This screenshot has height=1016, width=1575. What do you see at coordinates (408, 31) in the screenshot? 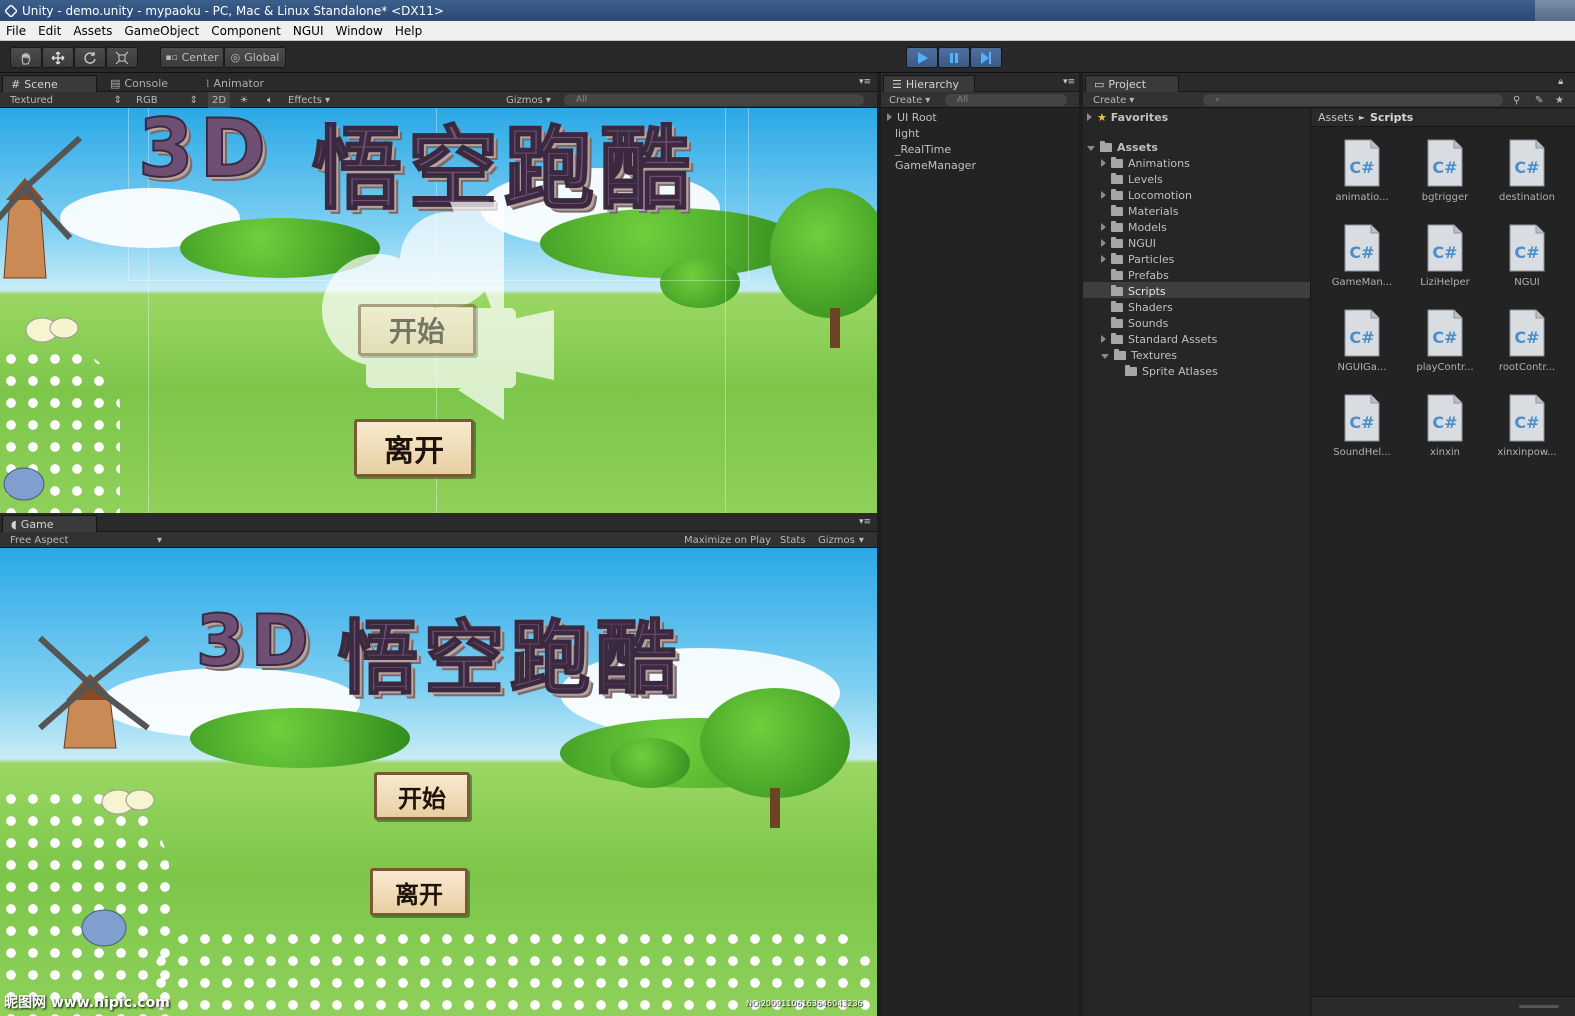
I see `menu-help: Help` at bounding box center [408, 31].